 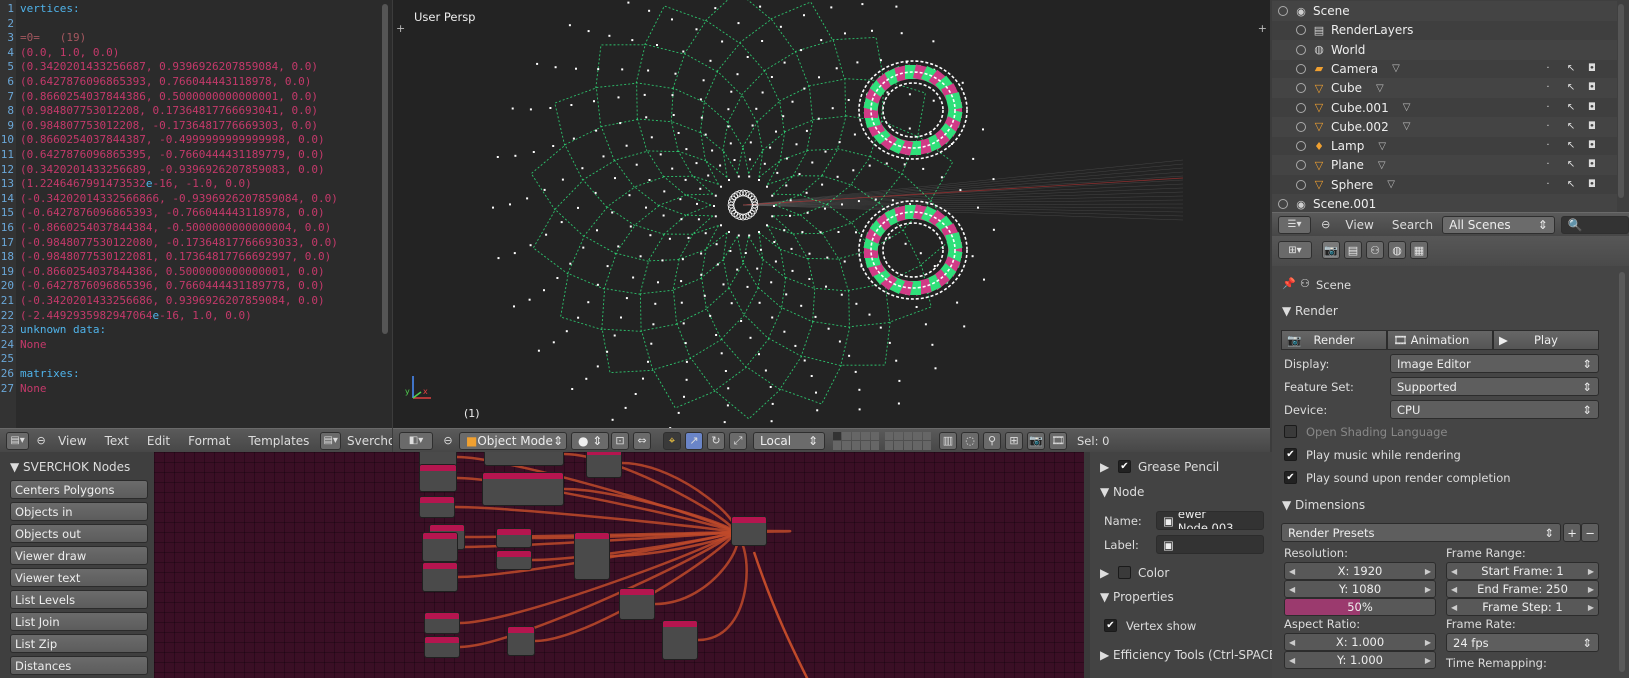 What do you see at coordinates (1331, 250) in the screenshot?
I see `render-tab-icon: 📷` at bounding box center [1331, 250].